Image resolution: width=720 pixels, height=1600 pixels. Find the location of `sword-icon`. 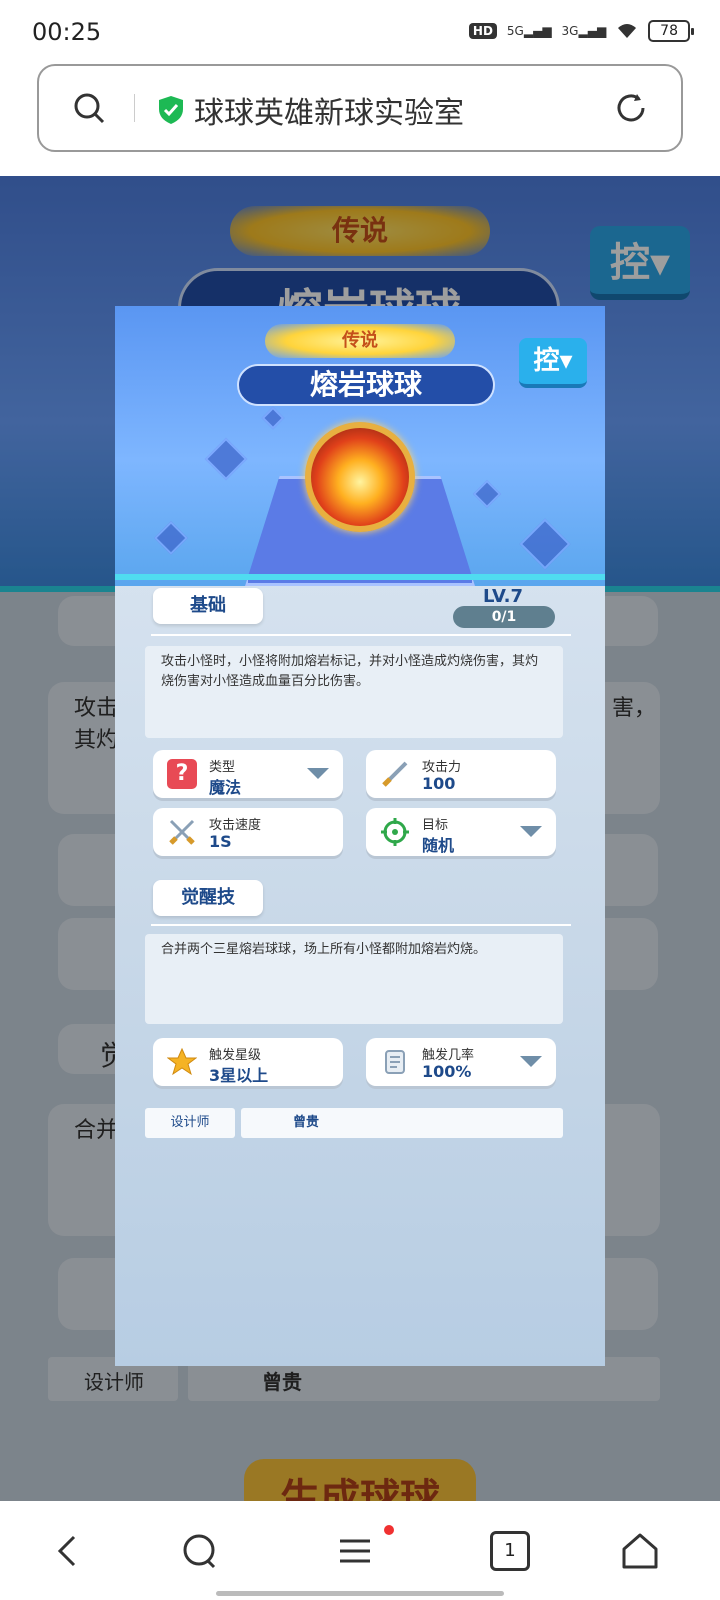

sword-icon is located at coordinates (395, 774).